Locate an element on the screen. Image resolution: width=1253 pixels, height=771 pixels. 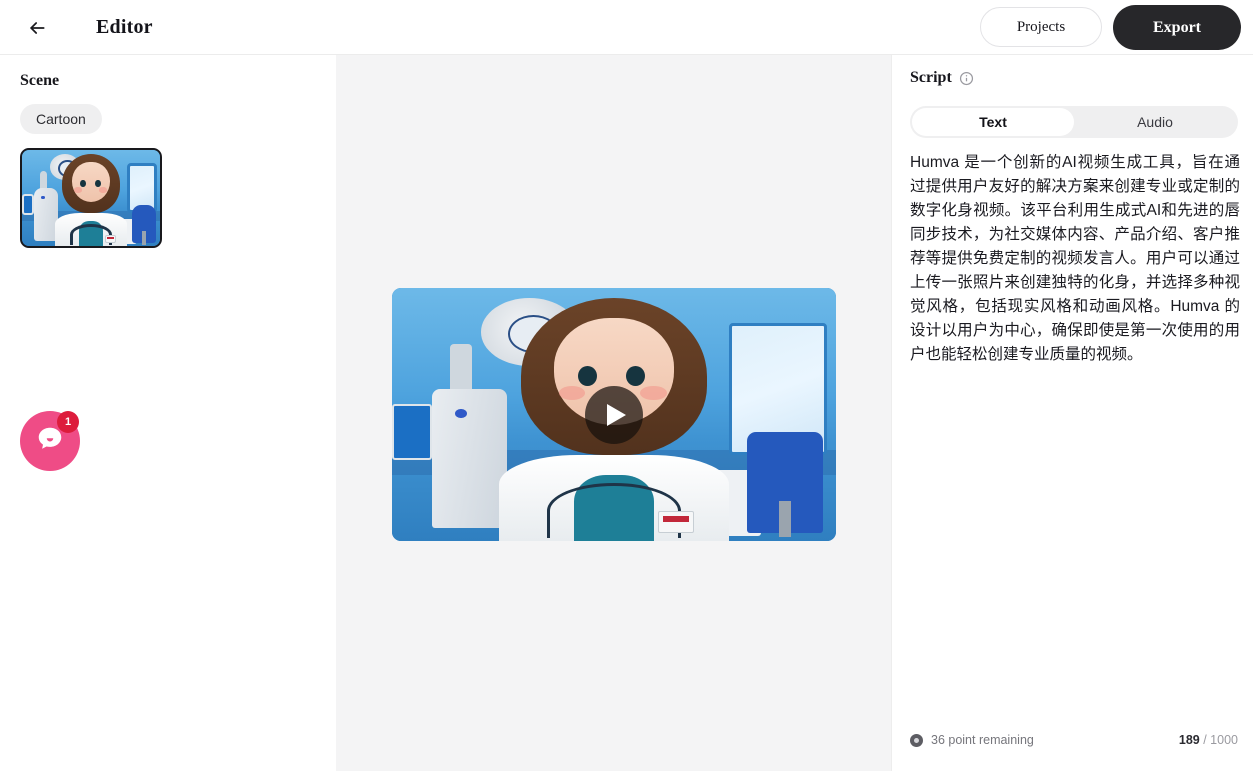
character-counter: 189 / 1000 is located at coordinates (1208, 740).